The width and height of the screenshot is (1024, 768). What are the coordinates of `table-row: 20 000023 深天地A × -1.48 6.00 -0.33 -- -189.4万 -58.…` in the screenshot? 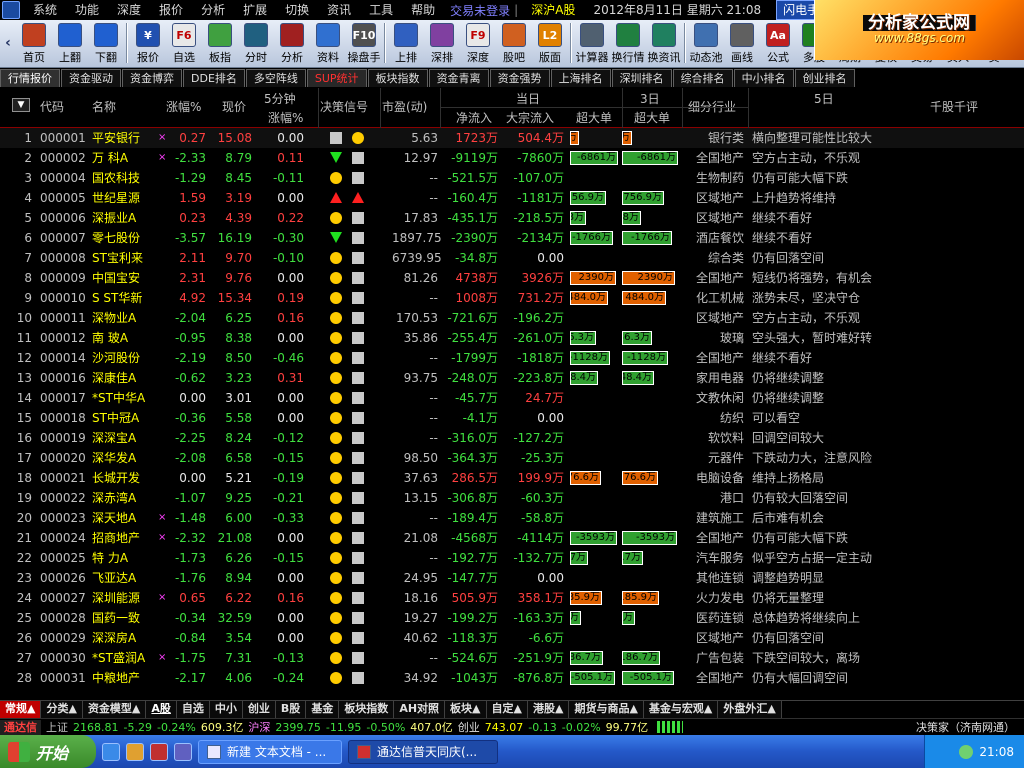 It's located at (512, 518).